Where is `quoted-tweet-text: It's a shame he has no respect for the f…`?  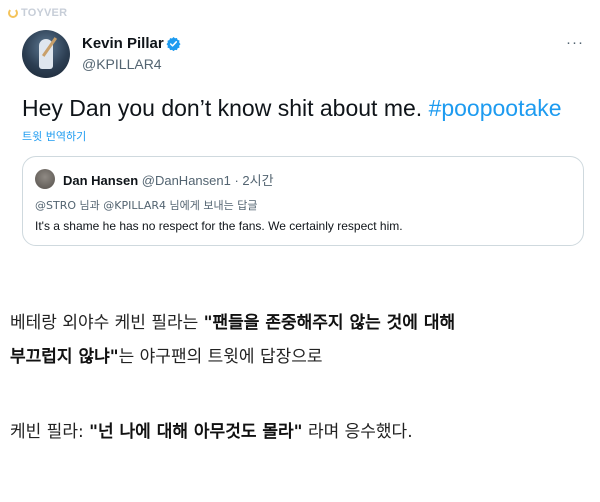
quoted-tweet-text: It's a shame he has no respect for the f… is located at coordinates (219, 226).